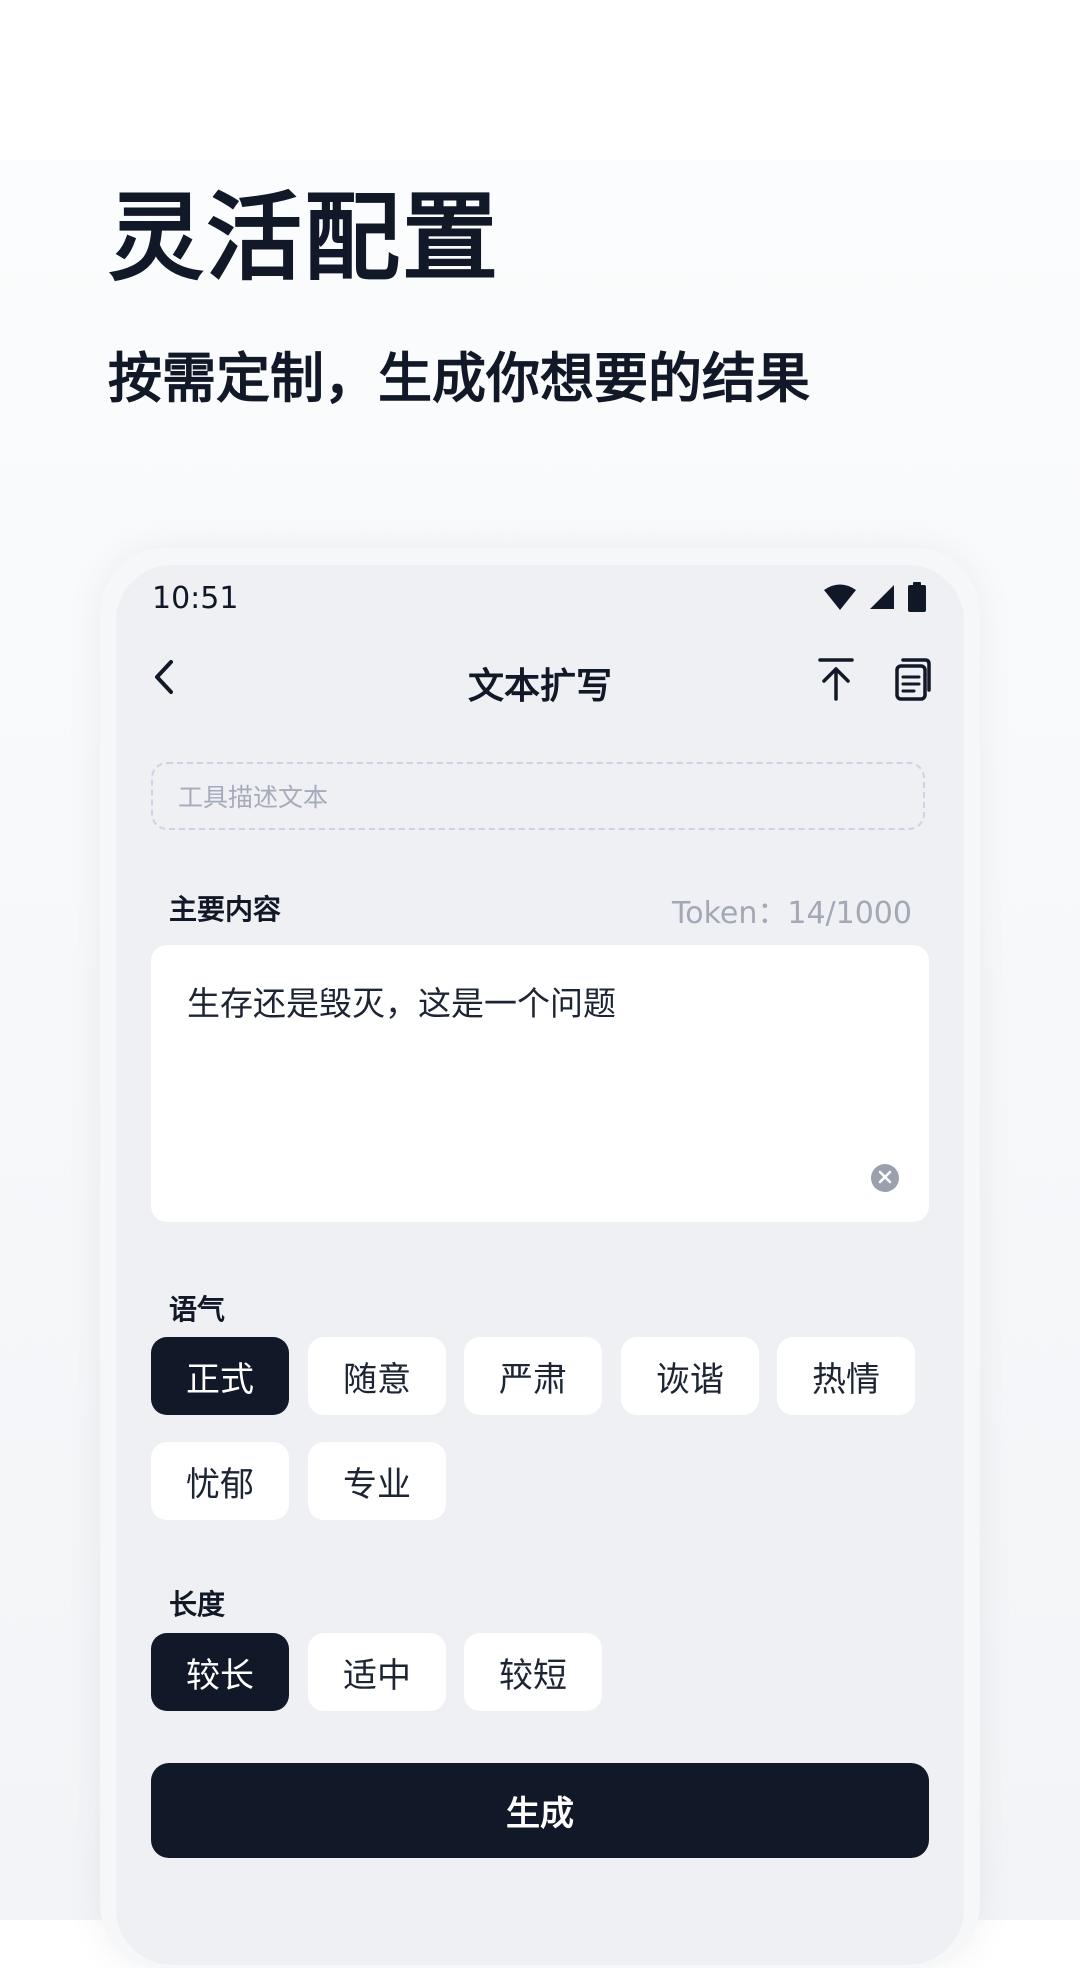 This screenshot has width=1080, height=1968. What do you see at coordinates (540, 1083) in the screenshot?
I see `main-content-input: 生存还是毁灭，这是一个问题` at bounding box center [540, 1083].